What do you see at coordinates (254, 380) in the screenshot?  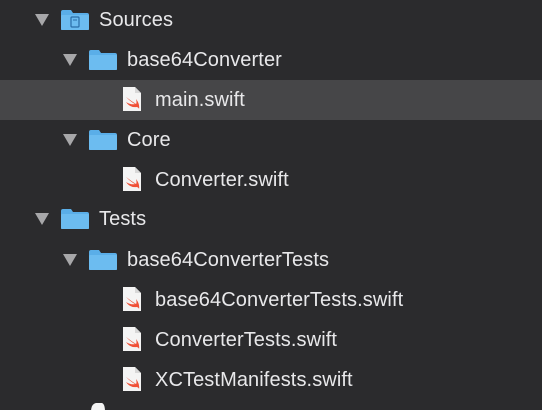 I see `navigator-item-label: XCTestManifests.swift` at bounding box center [254, 380].